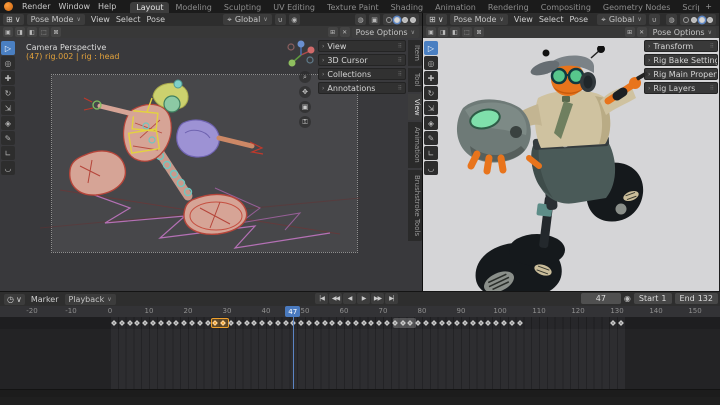 This screenshot has width=720, height=405. Describe the element at coordinates (13, 19) in the screenshot. I see `editor-type-button: ⊞ ∨` at that location.